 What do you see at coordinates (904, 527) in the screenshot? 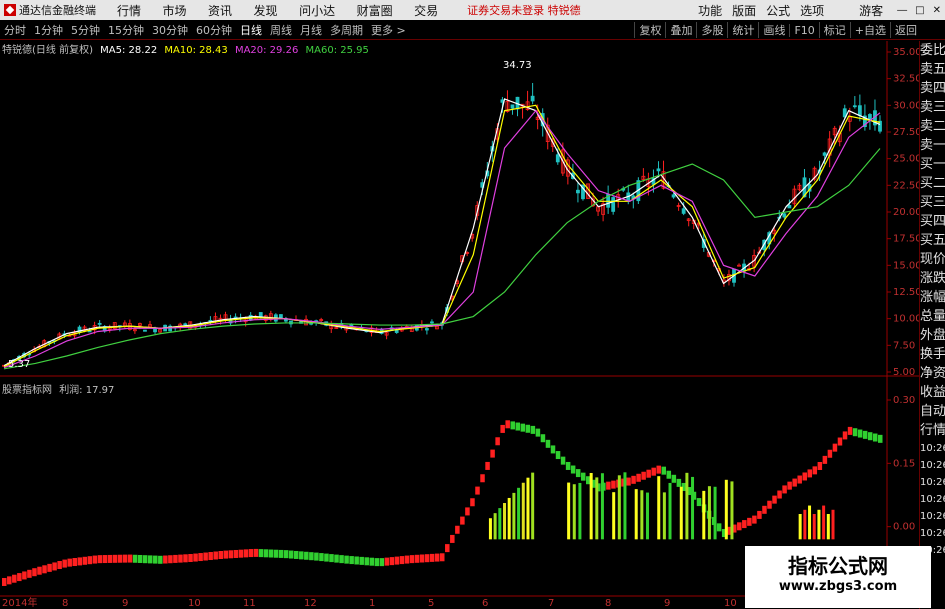
I see `indicator-tick-label: 0.00` at bounding box center [904, 527].